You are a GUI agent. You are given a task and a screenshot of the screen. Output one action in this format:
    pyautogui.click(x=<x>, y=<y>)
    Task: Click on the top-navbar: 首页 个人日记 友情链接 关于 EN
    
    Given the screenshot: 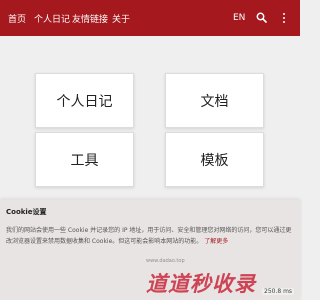 What is the action you would take?
    pyautogui.click(x=150, y=18)
    